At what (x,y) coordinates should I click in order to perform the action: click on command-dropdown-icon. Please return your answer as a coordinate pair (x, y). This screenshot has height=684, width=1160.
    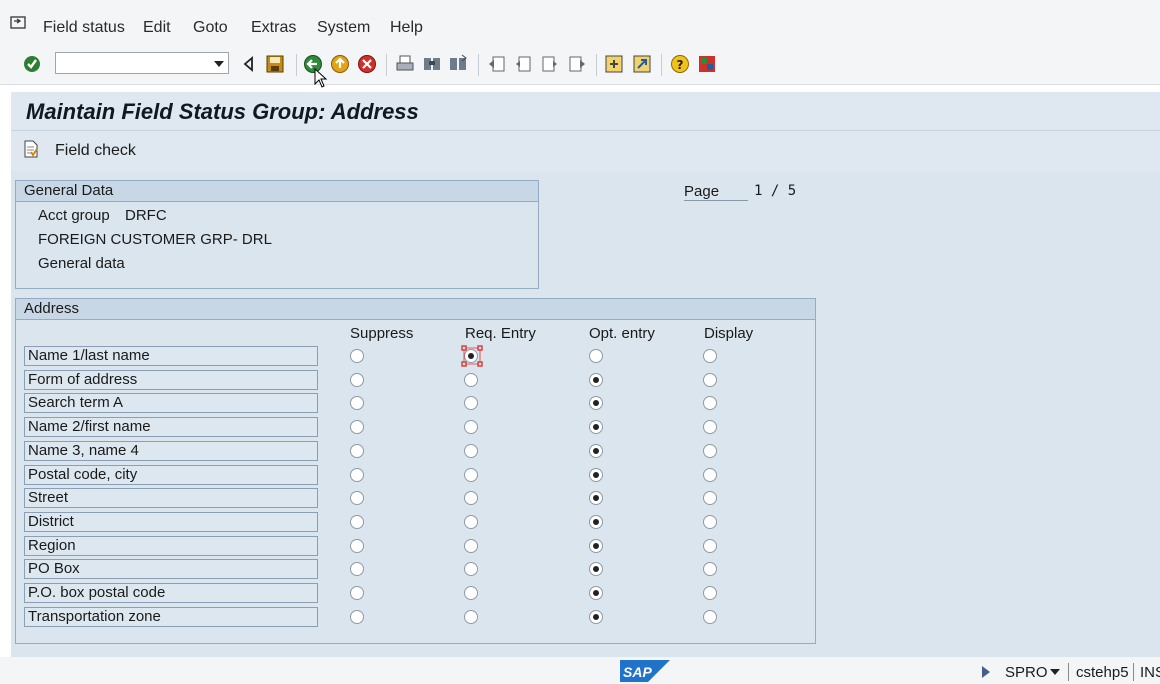
    Looking at the image, I should click on (219, 64).